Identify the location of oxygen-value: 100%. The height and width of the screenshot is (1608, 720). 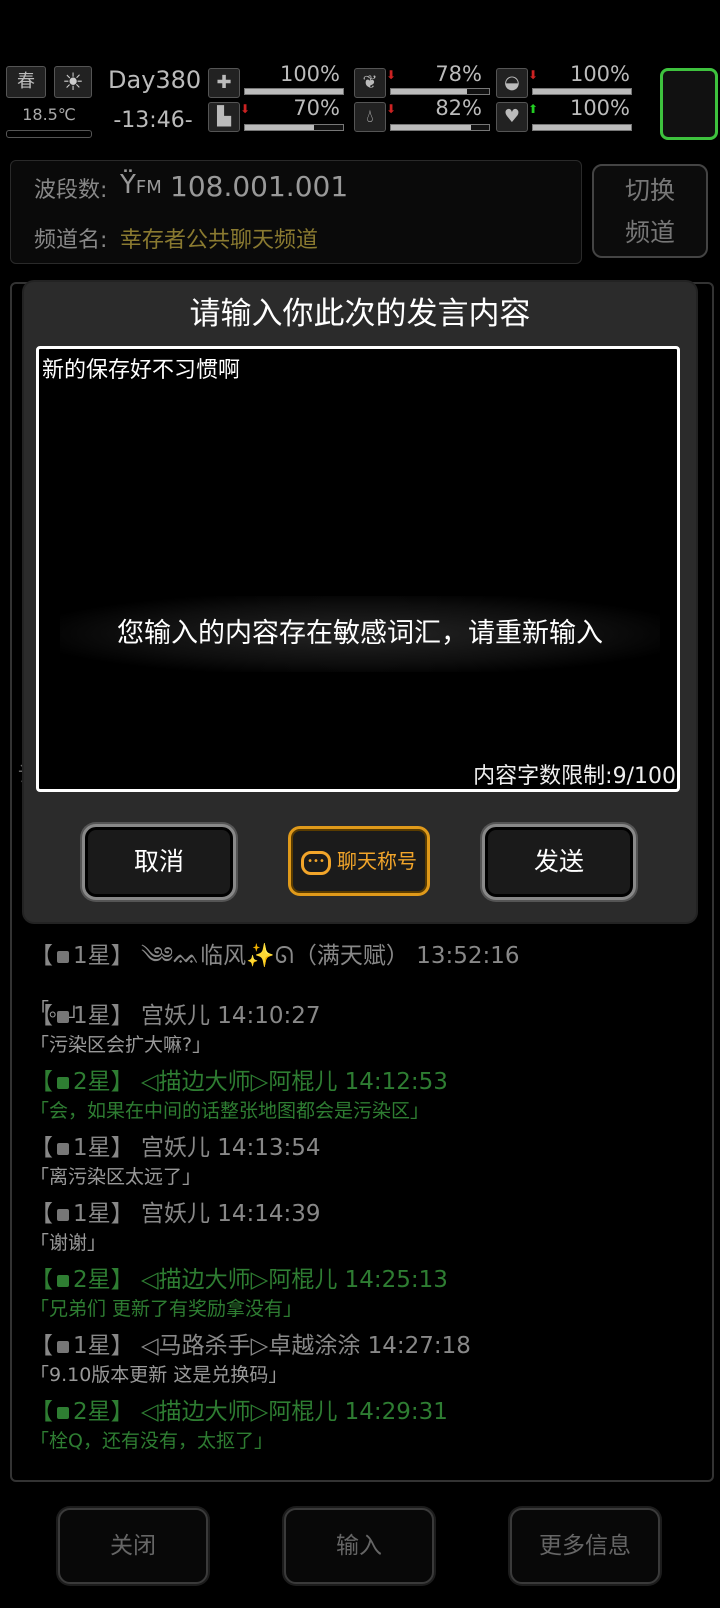
(599, 74).